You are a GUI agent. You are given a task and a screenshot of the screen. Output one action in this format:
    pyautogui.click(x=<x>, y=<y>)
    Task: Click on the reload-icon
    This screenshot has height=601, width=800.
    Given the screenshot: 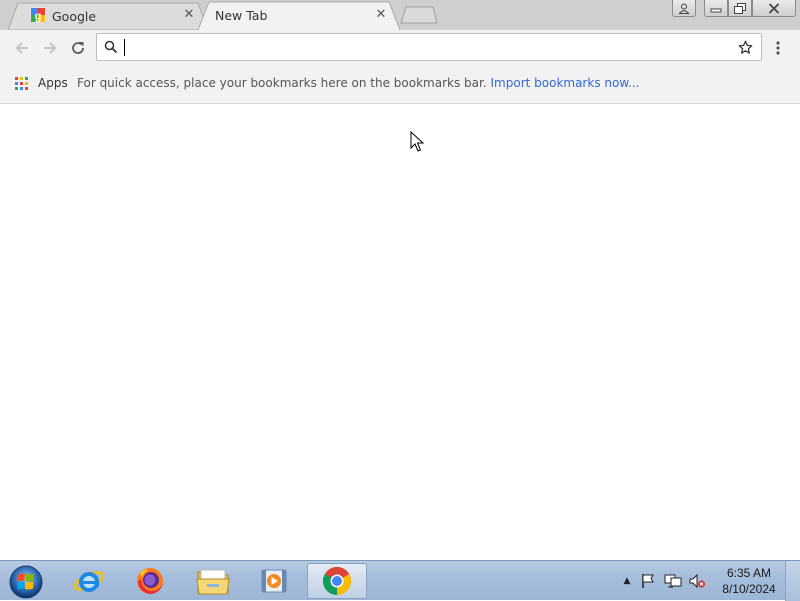 What is the action you would take?
    pyautogui.click(x=78, y=48)
    